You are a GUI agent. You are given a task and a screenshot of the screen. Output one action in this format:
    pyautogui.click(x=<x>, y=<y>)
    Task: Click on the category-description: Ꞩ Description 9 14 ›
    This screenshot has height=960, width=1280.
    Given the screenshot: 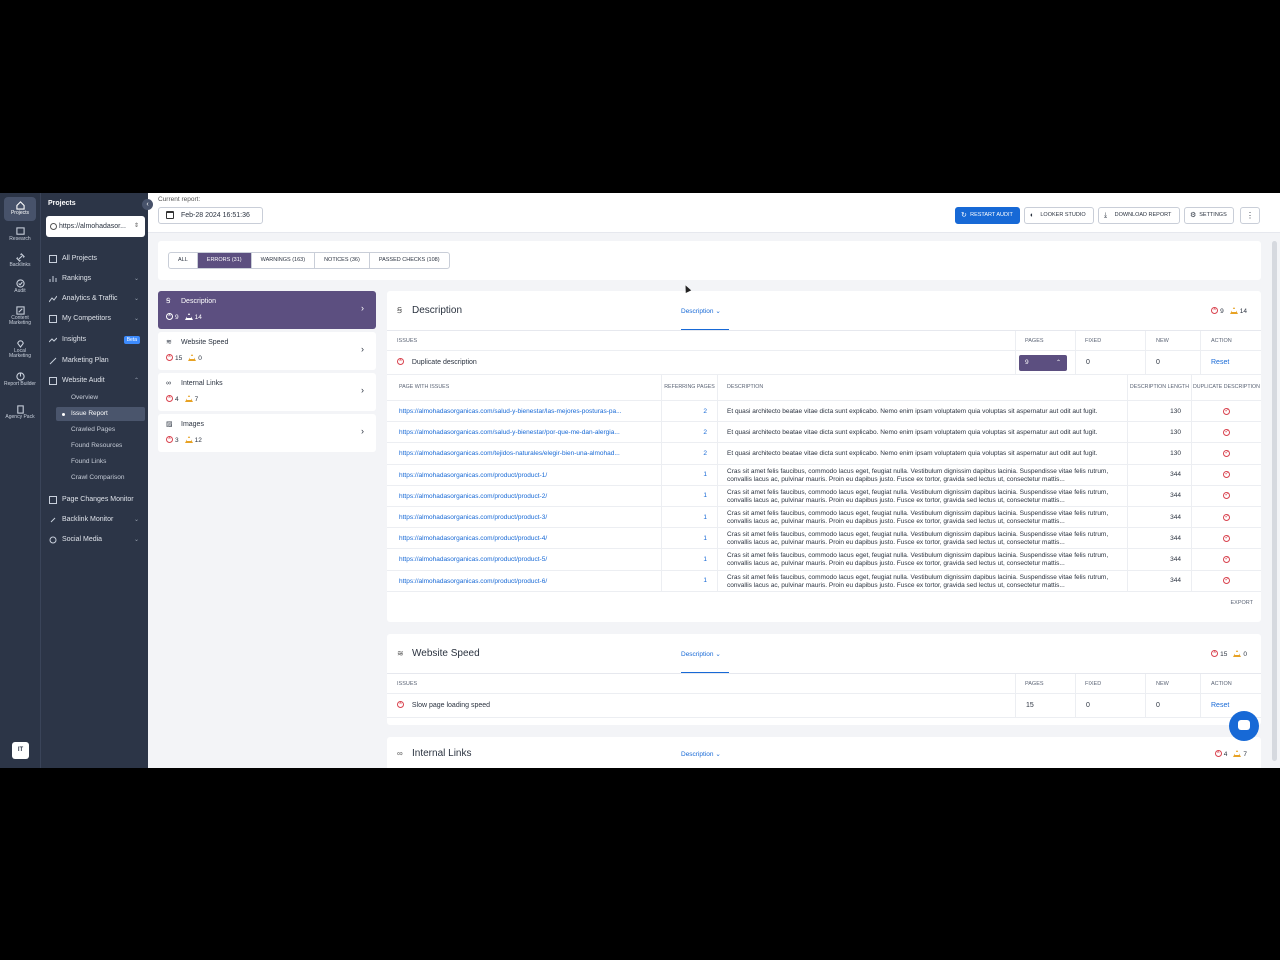 What is the action you would take?
    pyautogui.click(x=267, y=310)
    